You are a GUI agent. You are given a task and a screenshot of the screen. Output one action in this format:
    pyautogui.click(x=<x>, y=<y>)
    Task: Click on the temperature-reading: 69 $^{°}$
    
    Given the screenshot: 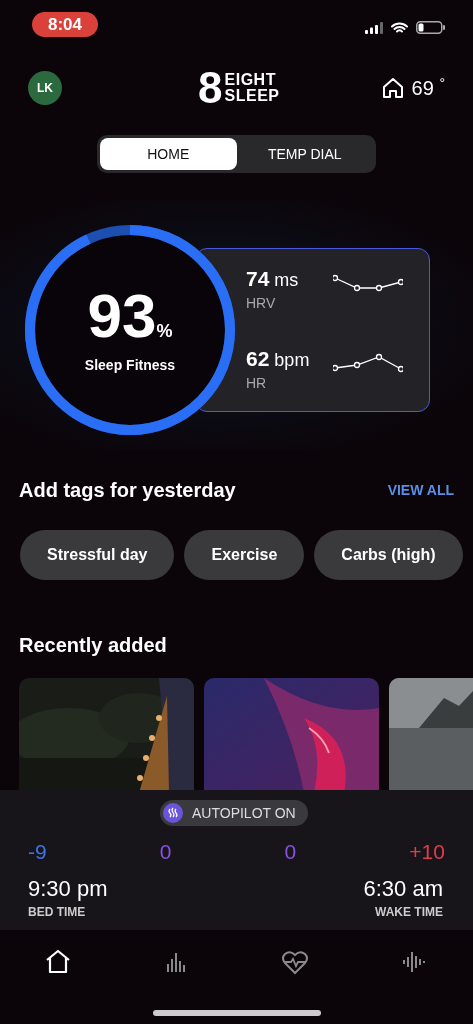 What is the action you would take?
    pyautogui.click(x=428, y=87)
    